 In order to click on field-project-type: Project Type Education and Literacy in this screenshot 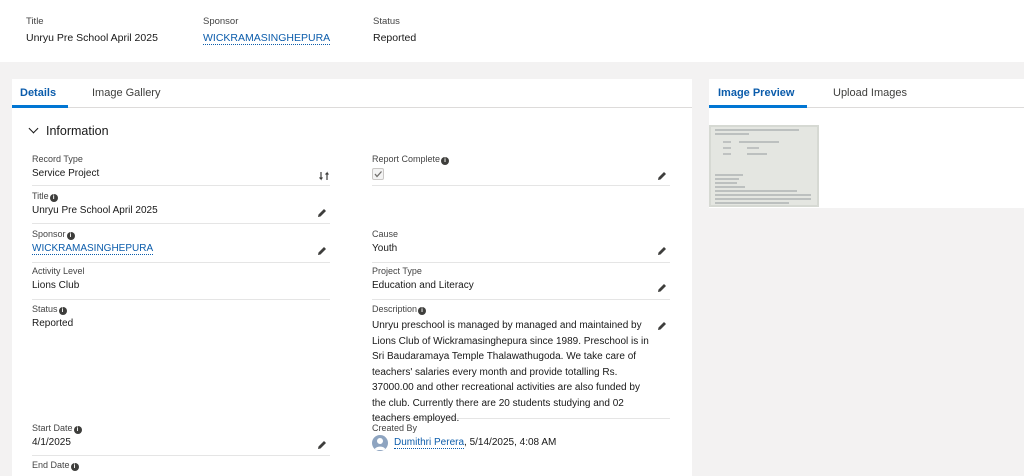, I will do `click(521, 283)`.